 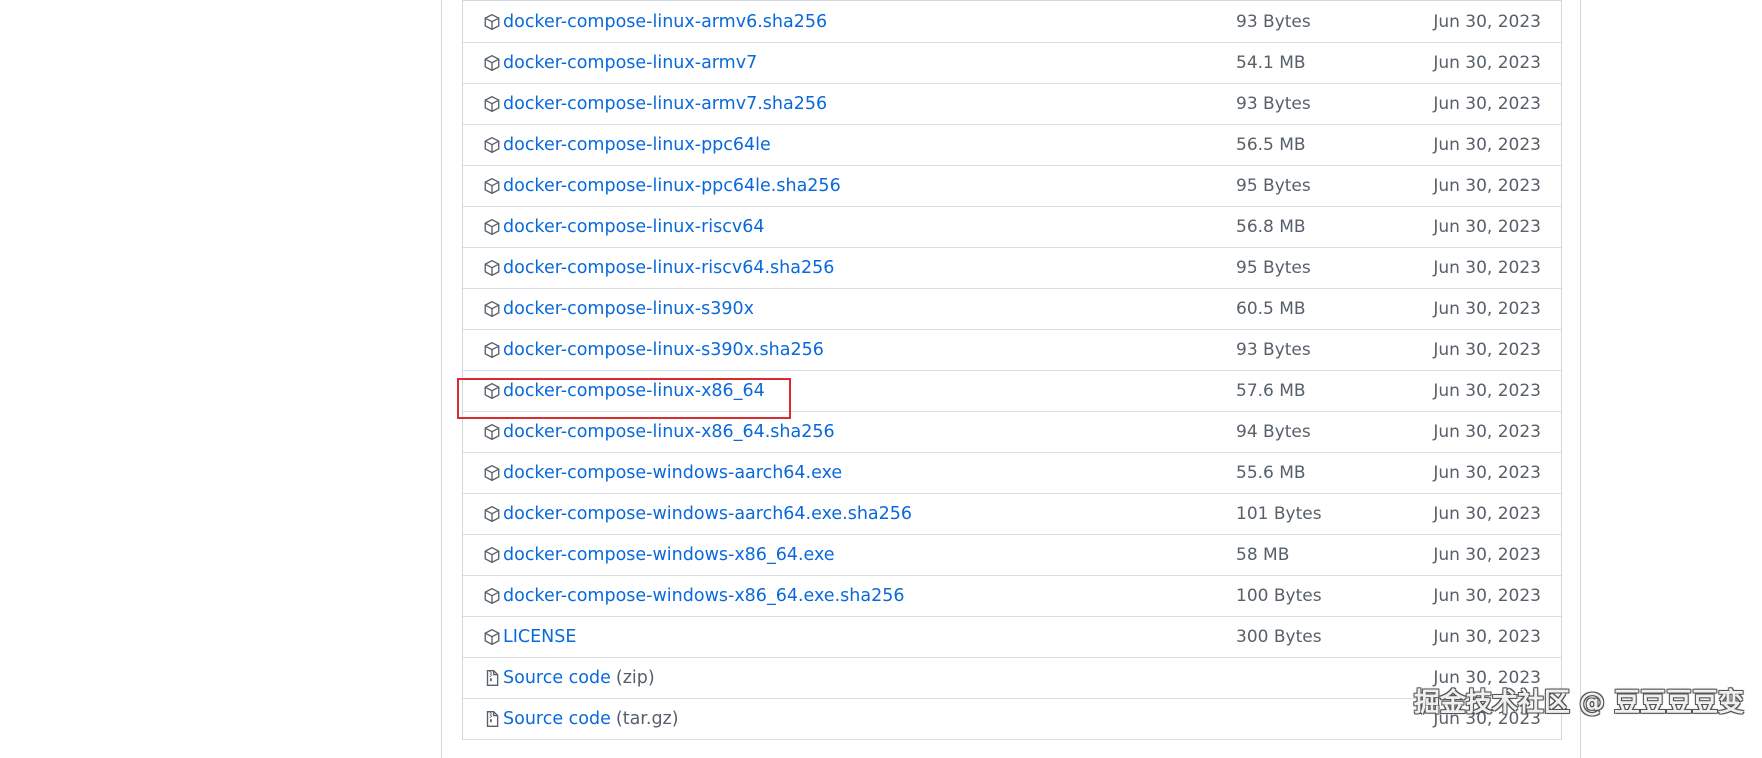 What do you see at coordinates (669, 555) in the screenshot?
I see `asset-name: docker-compose-windows-x86_64.exe` at bounding box center [669, 555].